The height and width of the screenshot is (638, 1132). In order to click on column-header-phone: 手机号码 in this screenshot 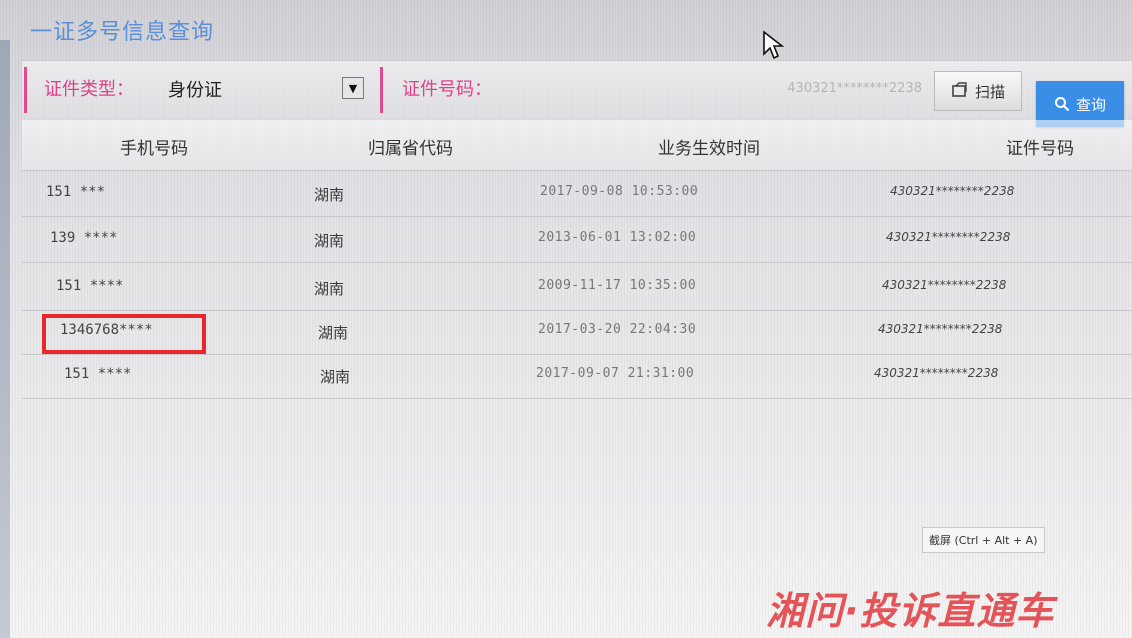, I will do `click(154, 149)`.